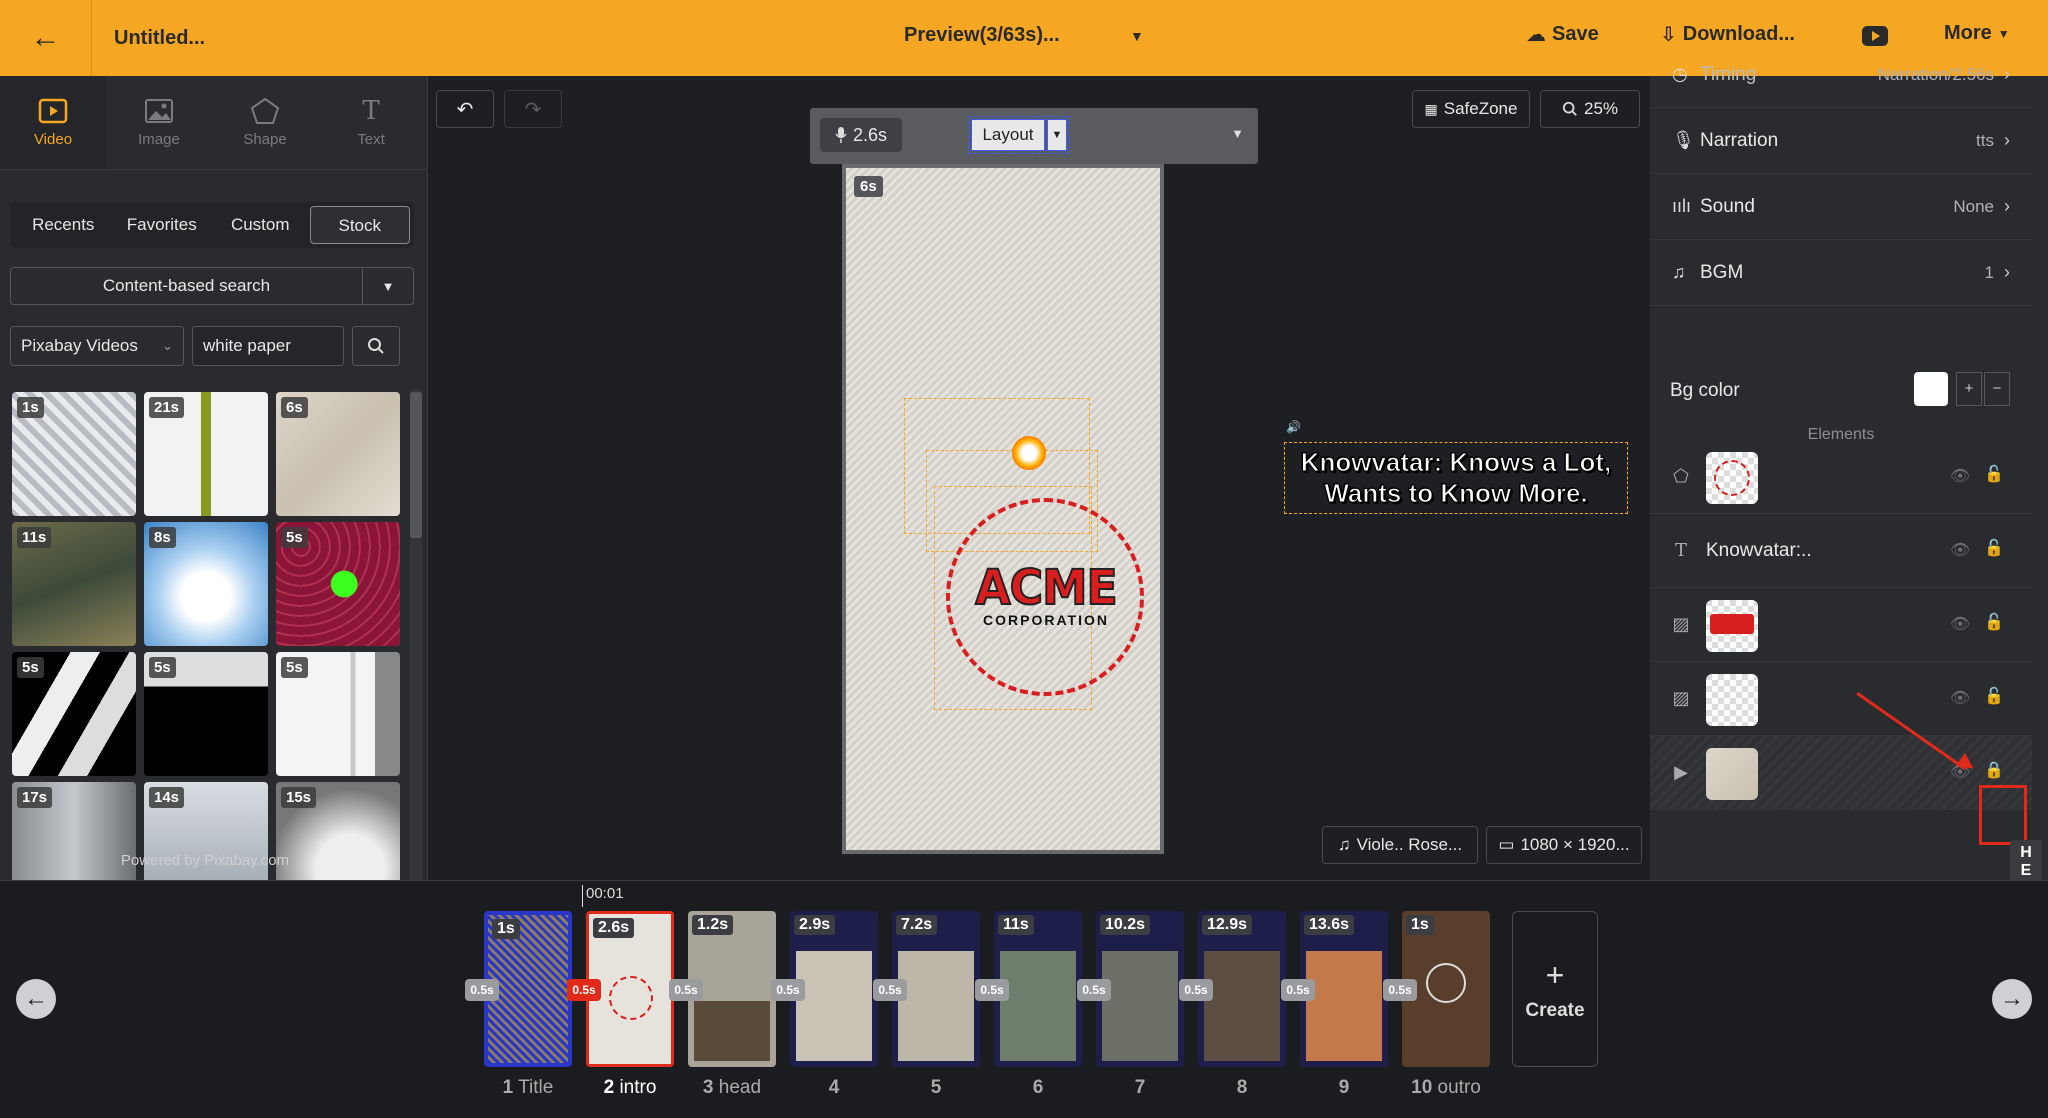  I want to click on tab-video: Video, so click(53, 122).